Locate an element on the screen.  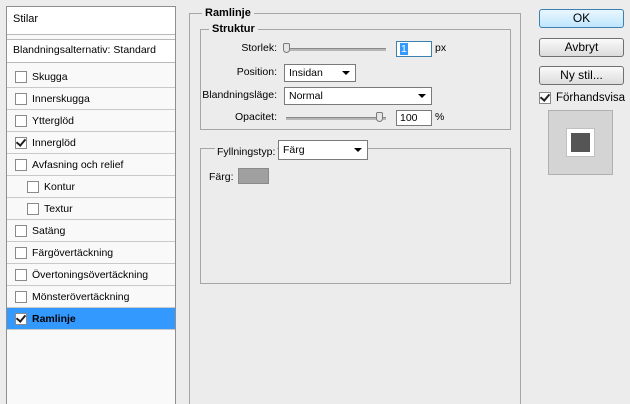
style-item: Färgövertäckning is located at coordinates (91, 253).